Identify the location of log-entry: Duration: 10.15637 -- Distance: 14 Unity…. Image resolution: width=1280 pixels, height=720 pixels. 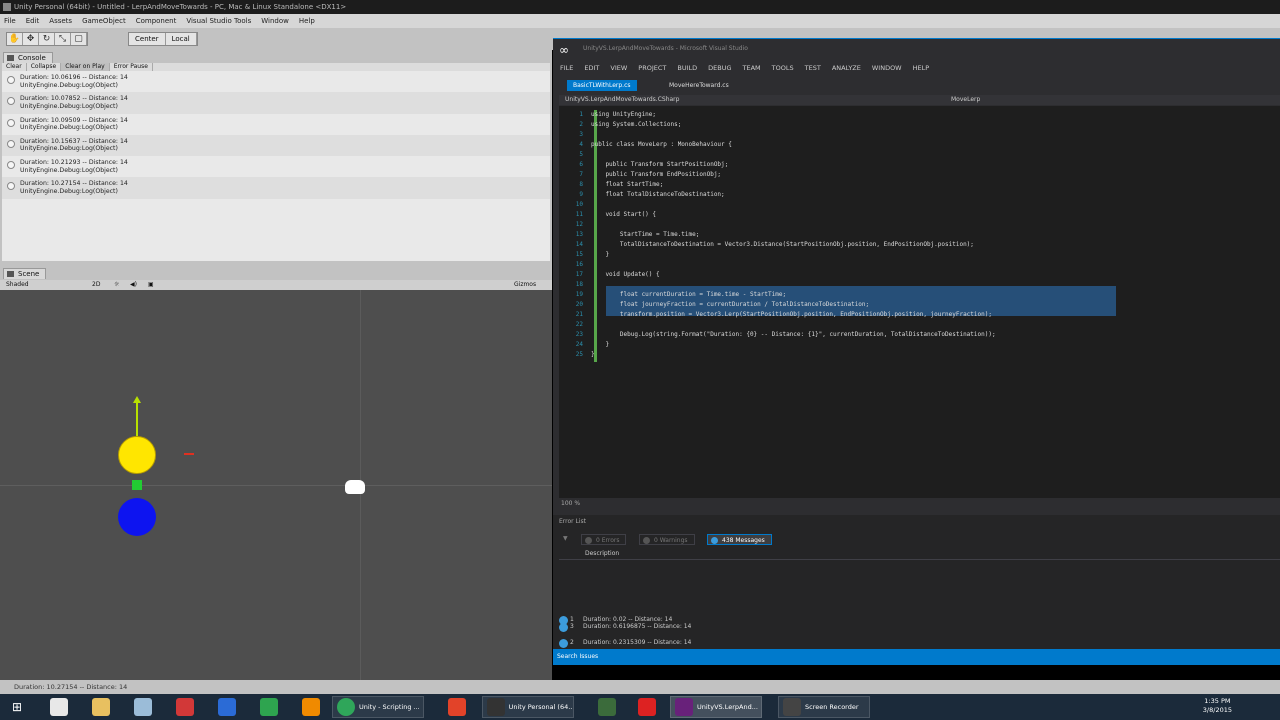
(276, 145).